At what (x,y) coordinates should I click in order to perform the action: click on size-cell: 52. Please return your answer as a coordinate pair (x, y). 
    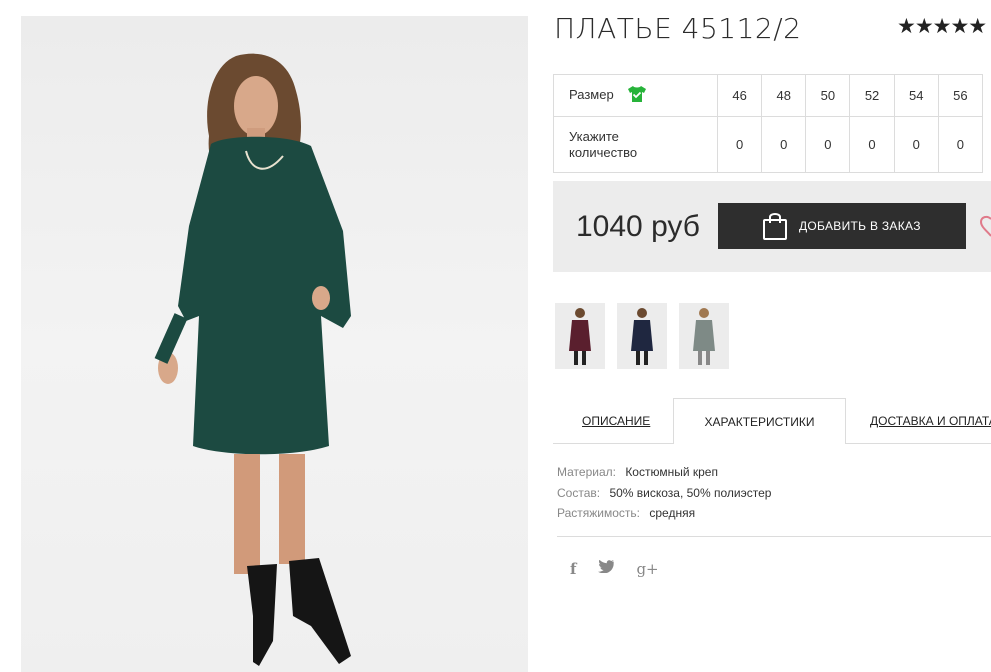
    Looking at the image, I should click on (872, 95).